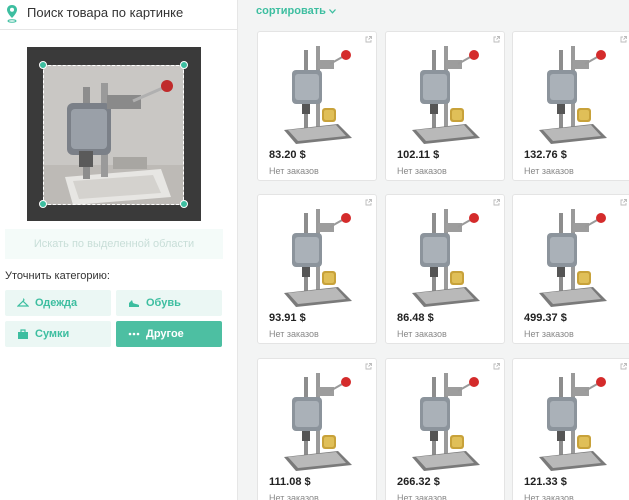 The height and width of the screenshot is (500, 629). What do you see at coordinates (134, 334) in the screenshot?
I see `dots-icon` at bounding box center [134, 334].